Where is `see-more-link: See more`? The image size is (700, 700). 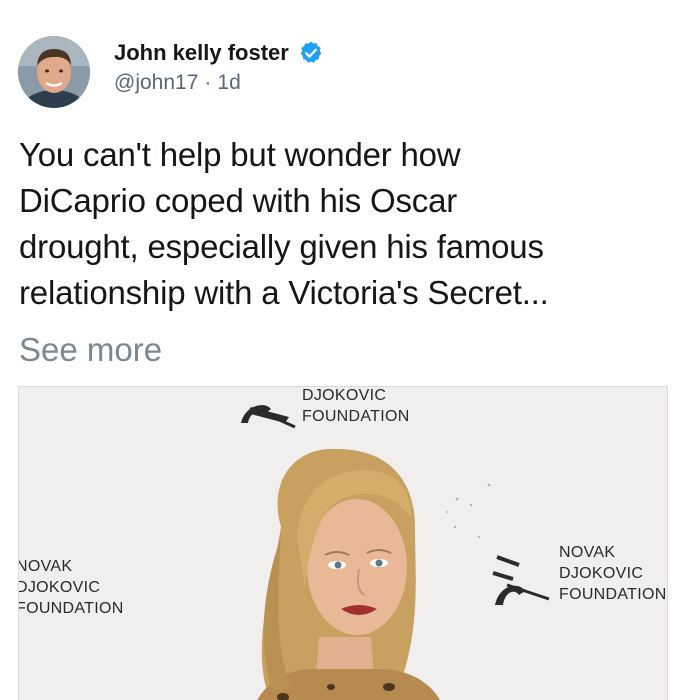 see-more-link: See more is located at coordinates (90, 350).